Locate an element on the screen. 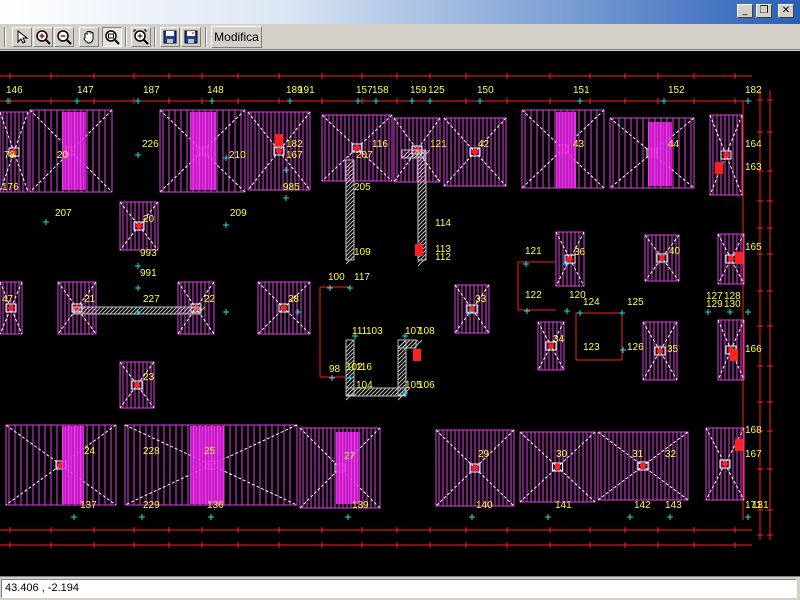 The image size is (800, 600). element-label: 143 is located at coordinates (673, 505).